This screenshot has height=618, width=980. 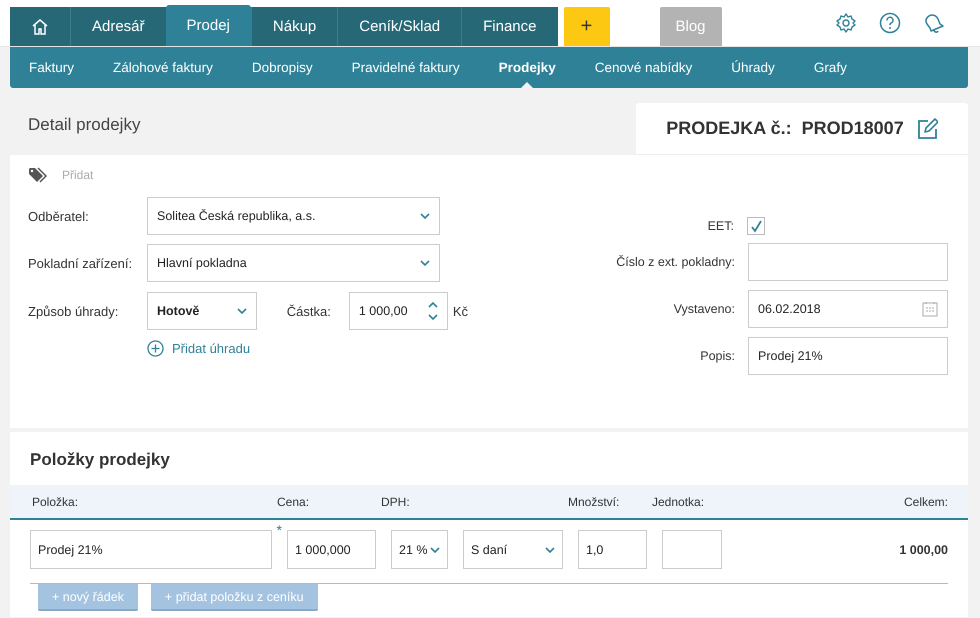 I want to click on field-label: Částka:, so click(x=308, y=311).